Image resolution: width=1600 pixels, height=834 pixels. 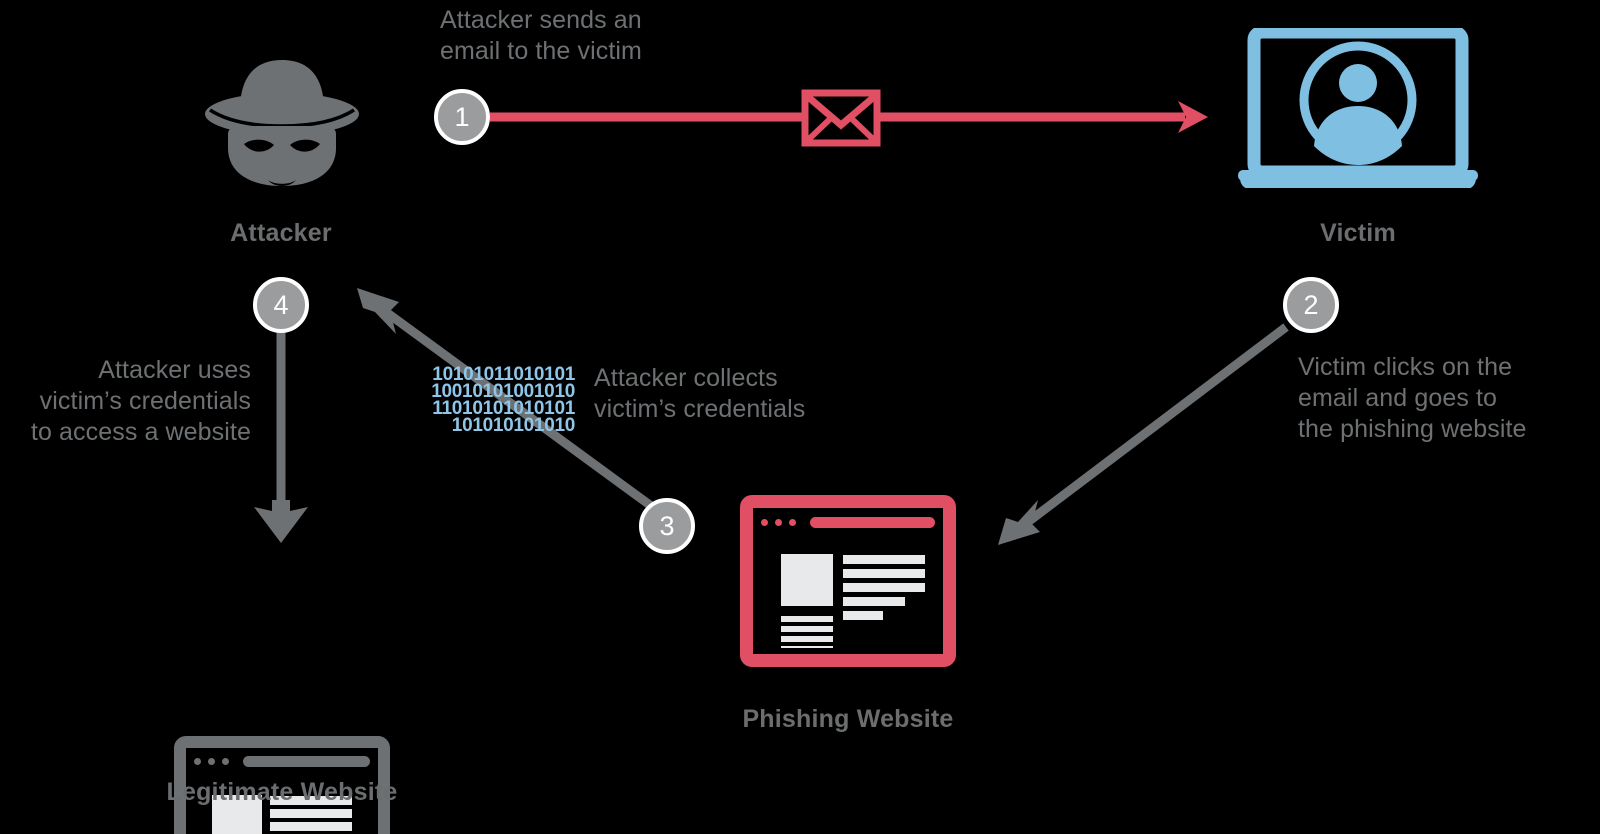 I want to click on arrow-step3-head-icon, so click(x=378, y=311).